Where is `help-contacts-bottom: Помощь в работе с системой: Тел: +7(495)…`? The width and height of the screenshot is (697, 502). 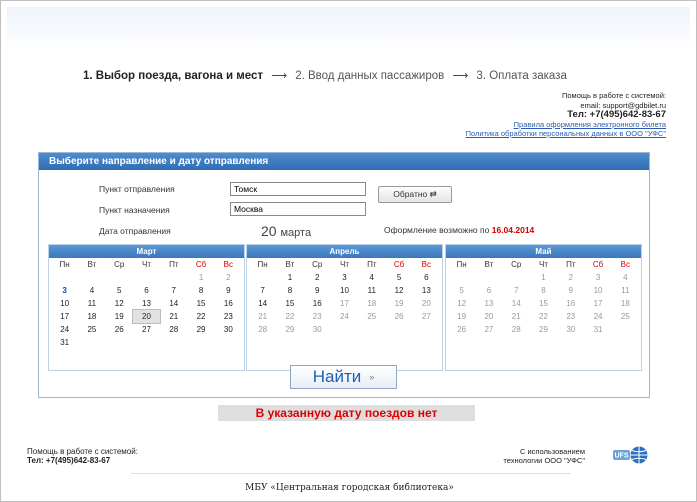 help-contacts-bottom: Помощь в работе с системой: Тел: +7(495)… is located at coordinates (82, 456).